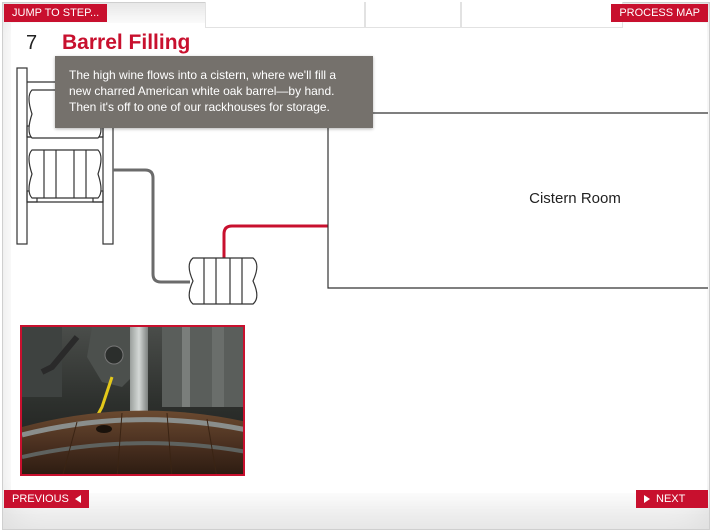 This screenshot has height=532, width=712. Describe the element at coordinates (126, 42) in the screenshot. I see `step-title: Barrel Filling` at that location.